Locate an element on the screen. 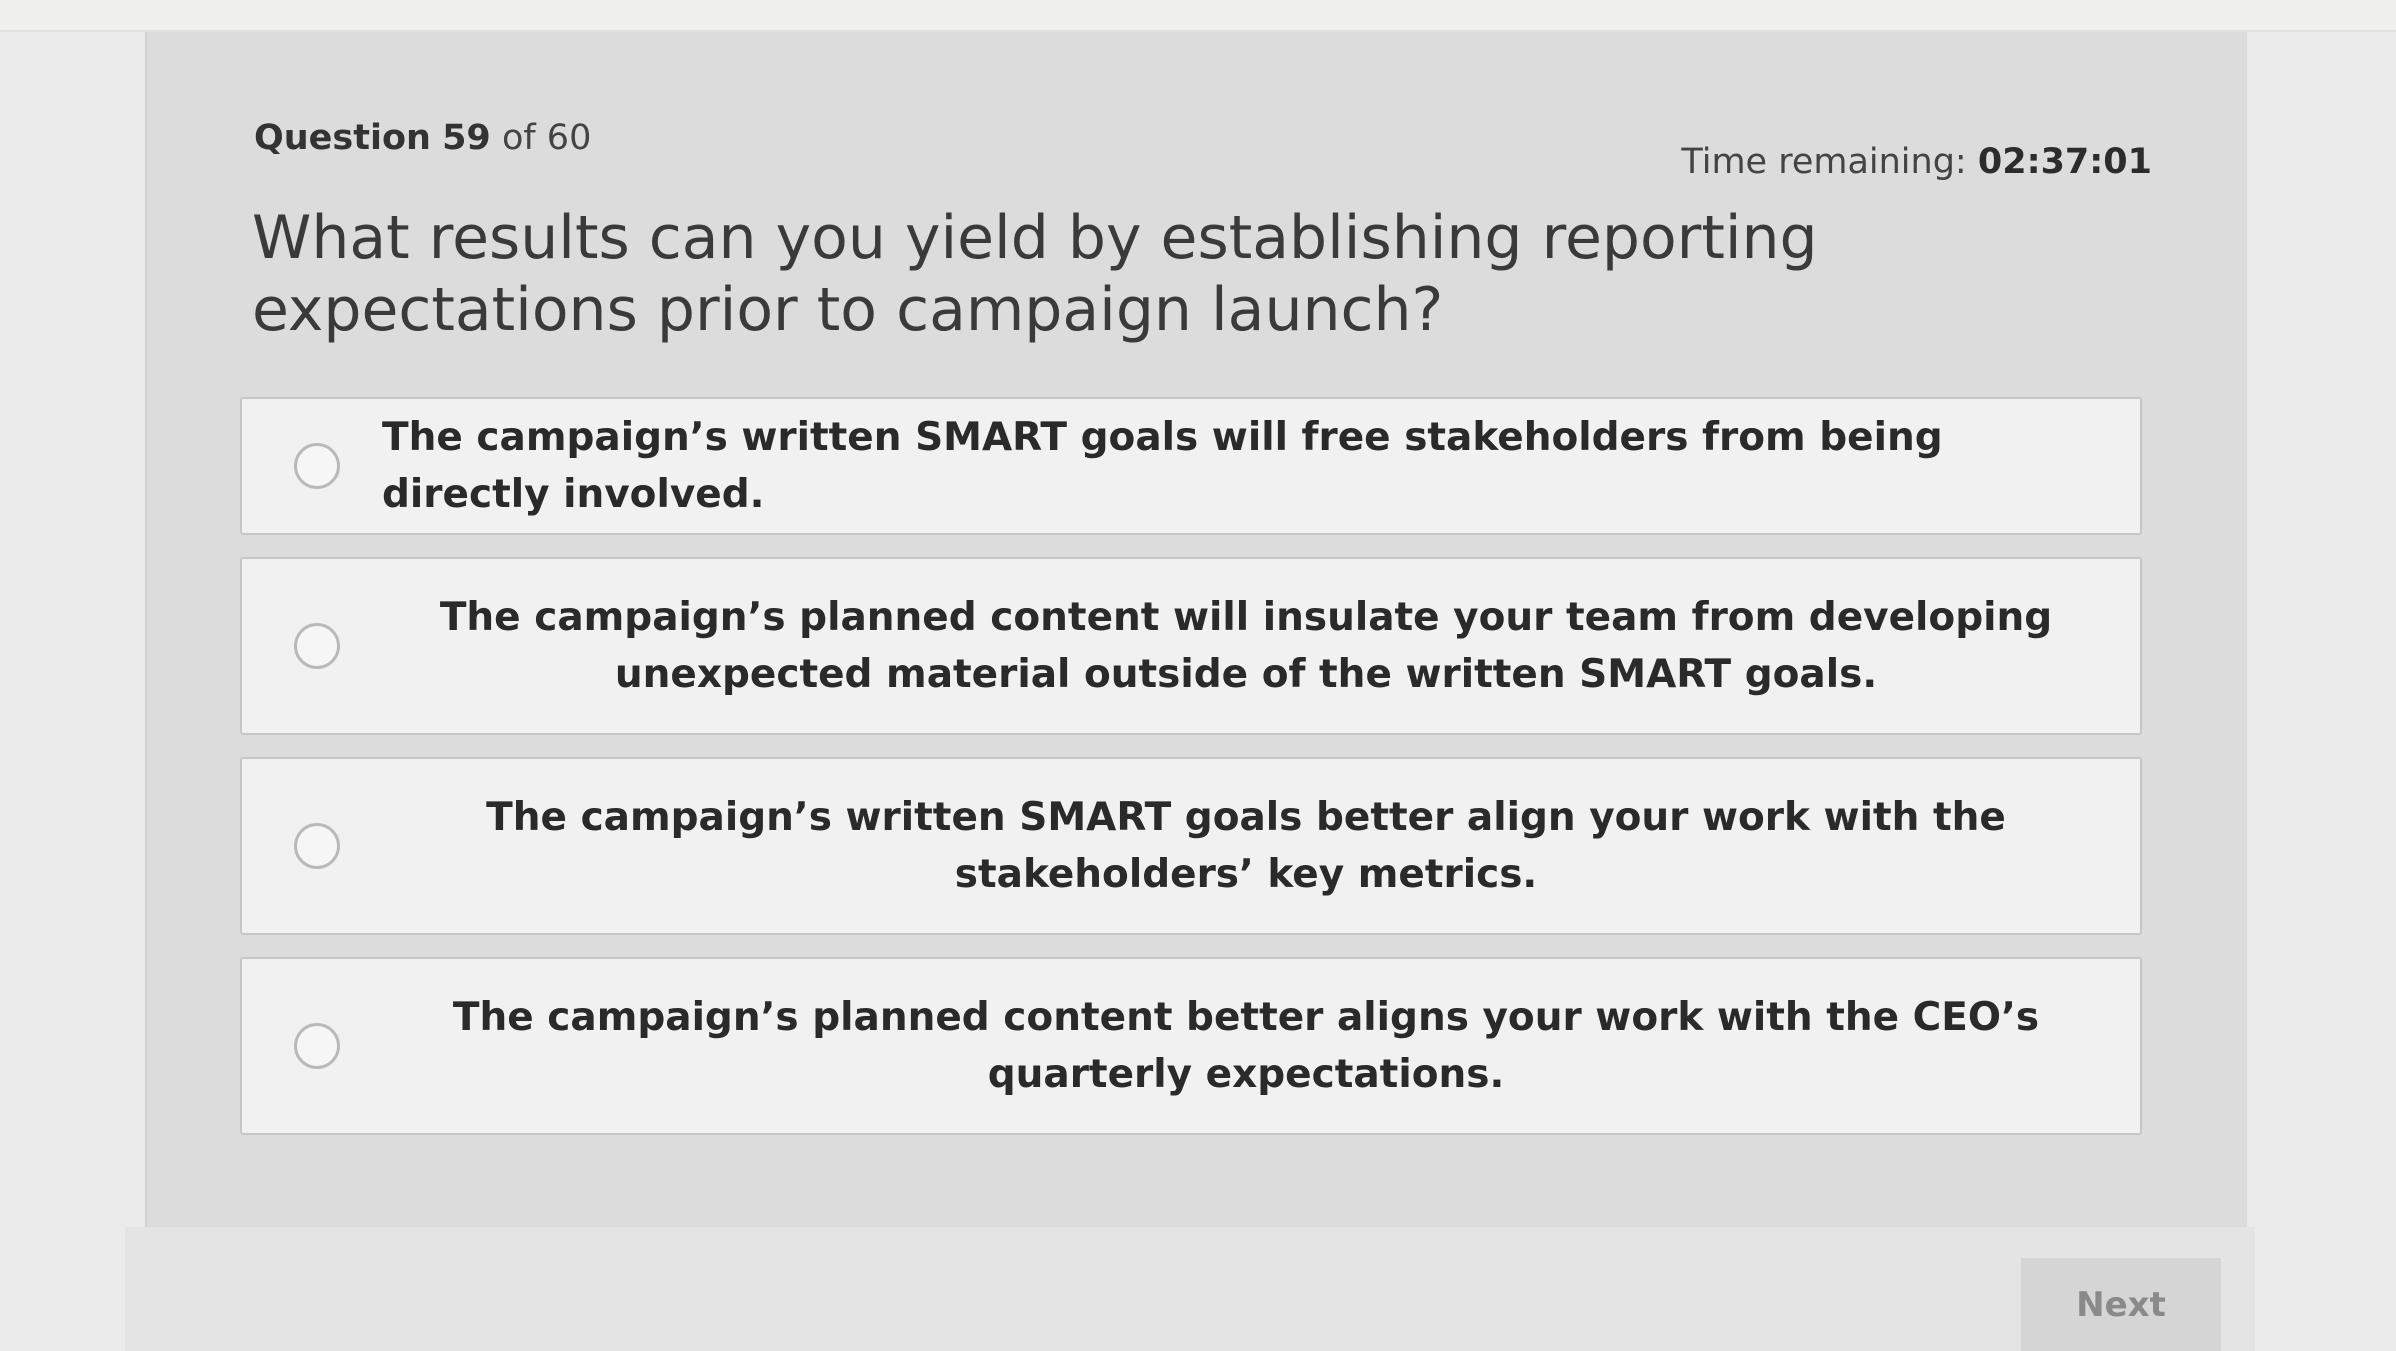 The width and height of the screenshot is (2396, 1351). next-button: Next is located at coordinates (2121, 1304).